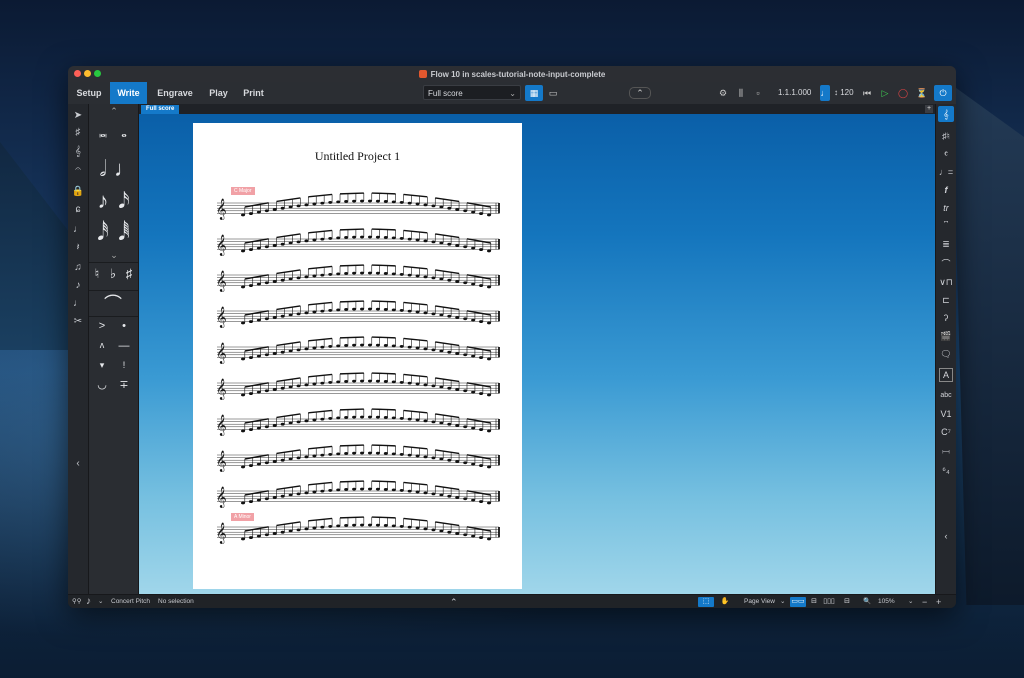  Describe the element at coordinates (946, 432) in the screenshot. I see `chord-symbol-icon: C⁷` at that location.